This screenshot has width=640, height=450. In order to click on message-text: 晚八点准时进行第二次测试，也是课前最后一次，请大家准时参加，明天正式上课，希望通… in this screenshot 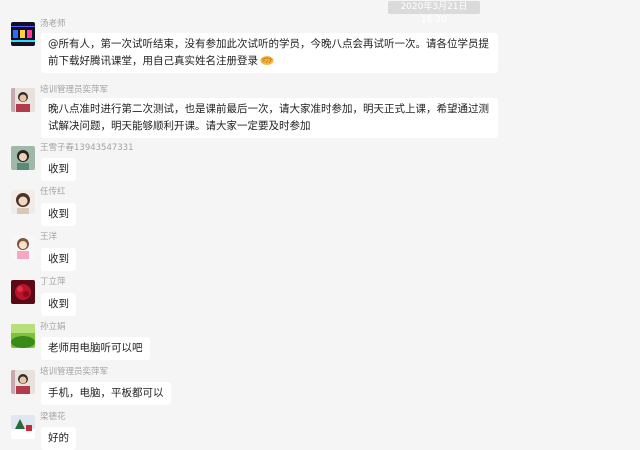, I will do `click(268, 117)`.